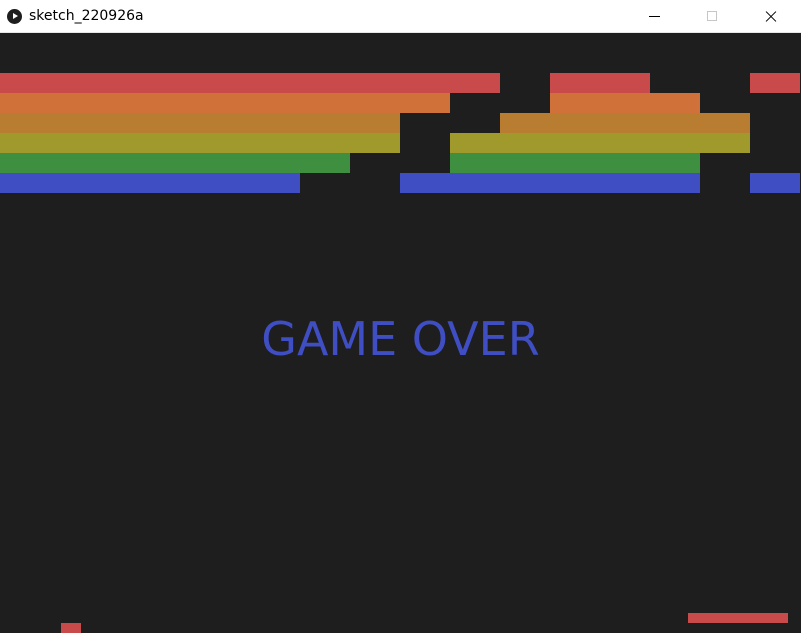 This screenshot has width=801, height=633. Describe the element at coordinates (71, 628) in the screenshot. I see `ball` at that location.